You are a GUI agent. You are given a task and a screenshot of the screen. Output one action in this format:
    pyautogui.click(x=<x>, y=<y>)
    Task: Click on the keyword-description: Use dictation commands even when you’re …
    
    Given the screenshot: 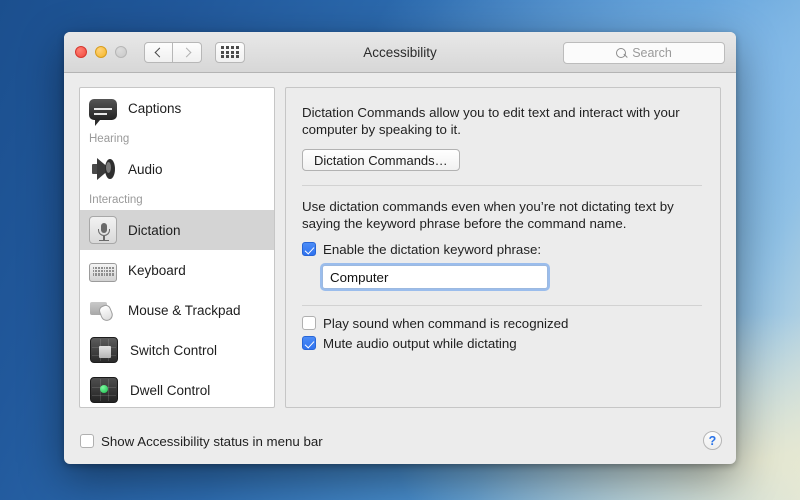 What is the action you would take?
    pyautogui.click(x=488, y=215)
    